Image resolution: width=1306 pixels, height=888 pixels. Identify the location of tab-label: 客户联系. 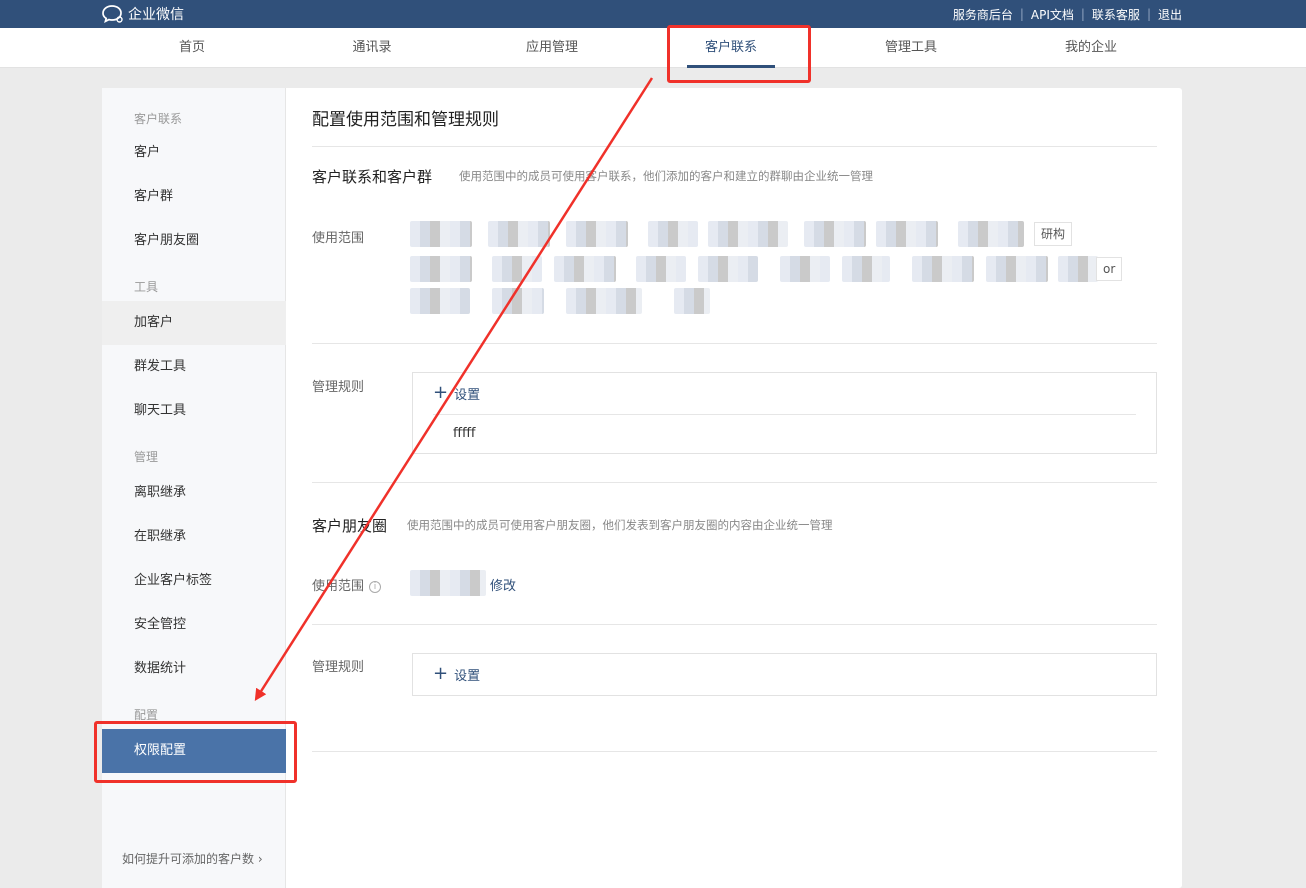
(730, 47).